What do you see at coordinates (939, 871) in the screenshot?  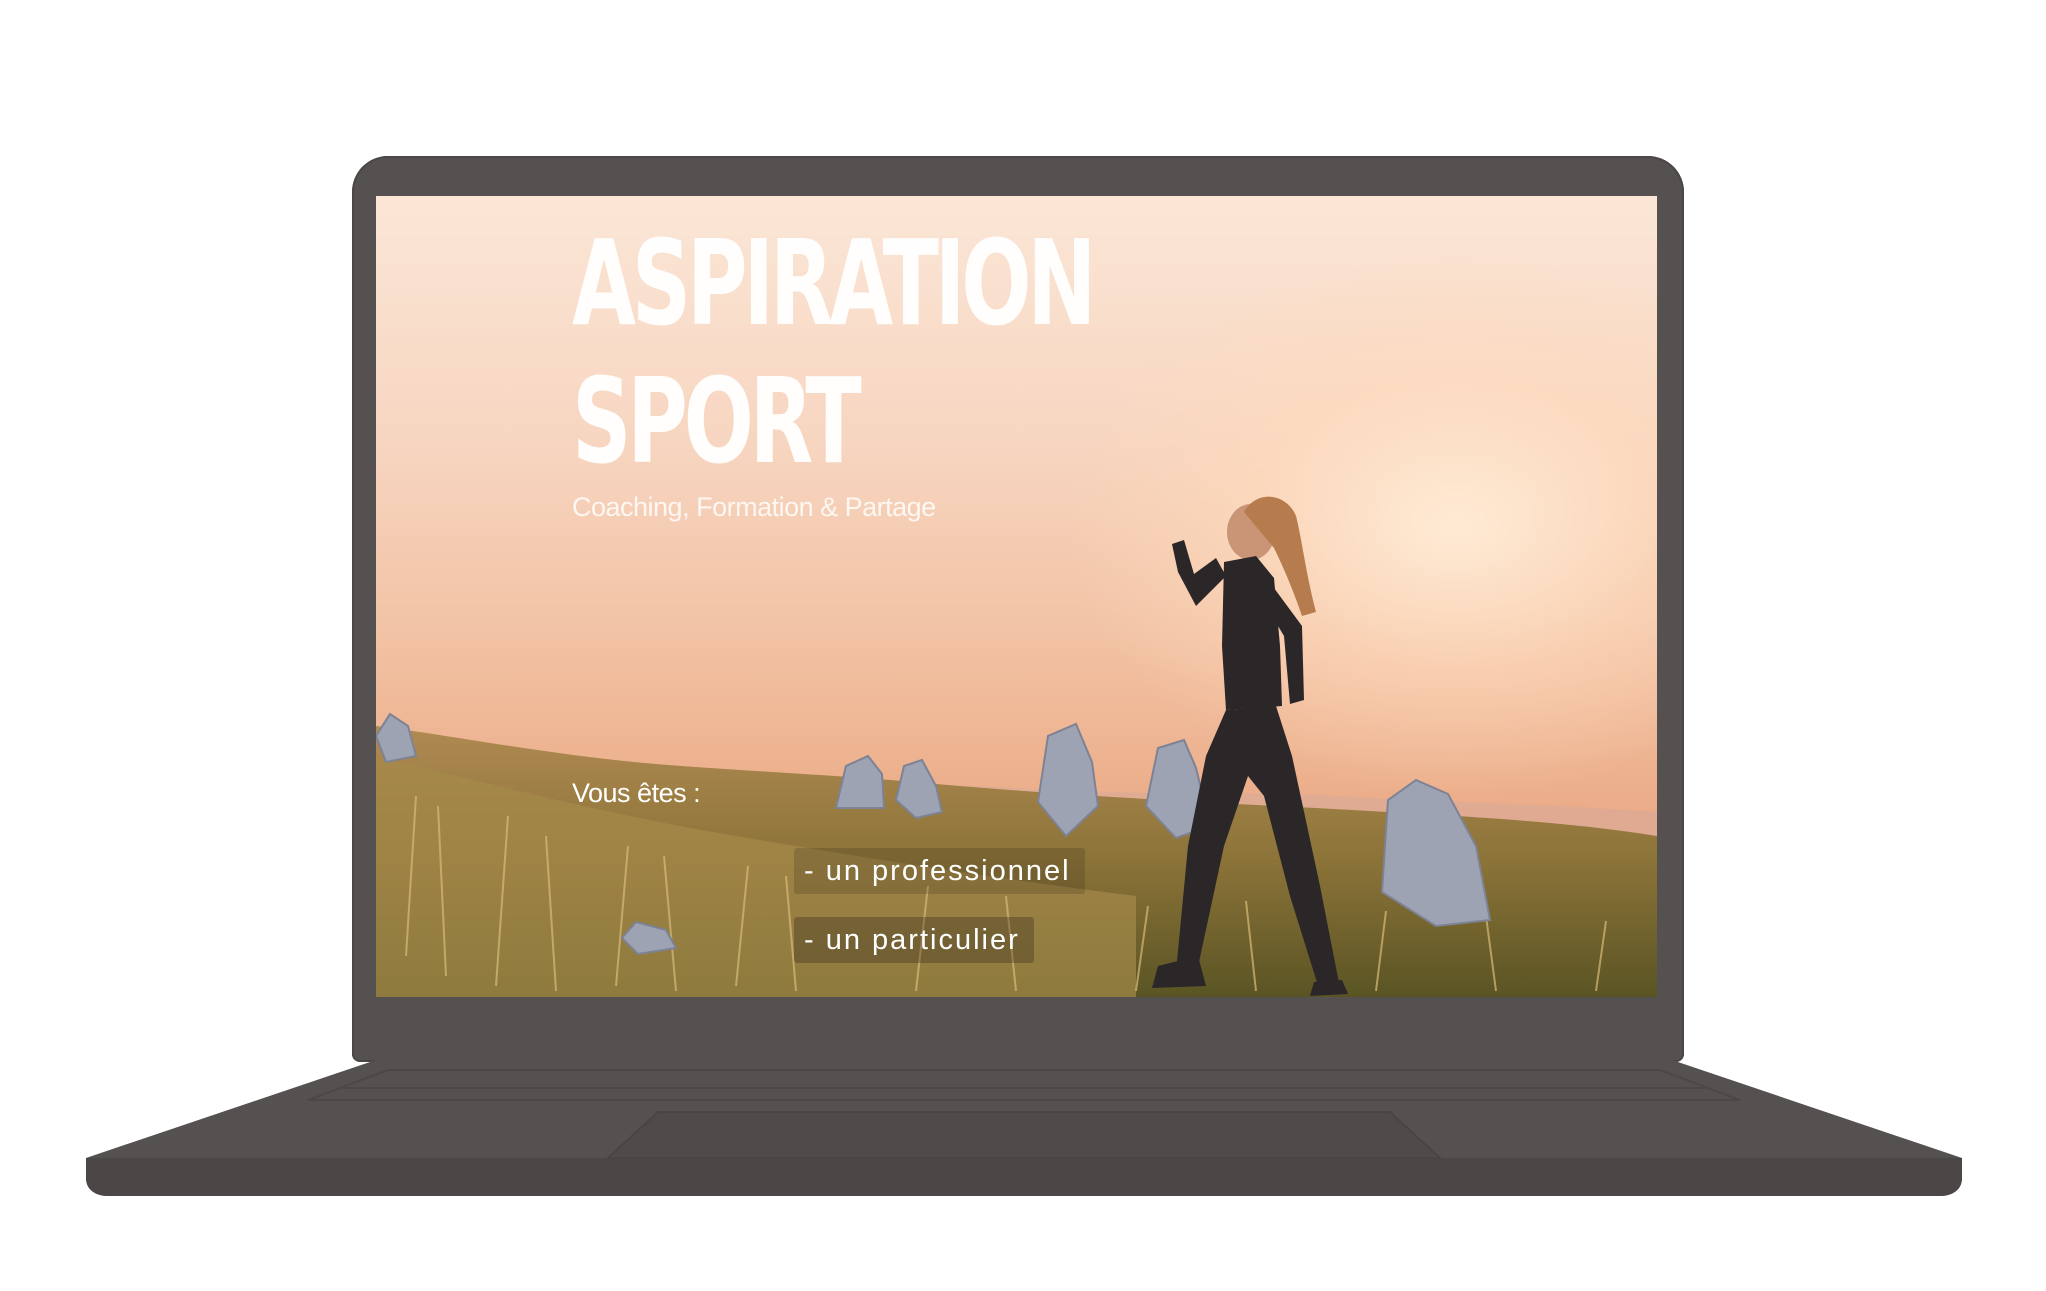 I see `professional-option-link: - un professionnel` at bounding box center [939, 871].